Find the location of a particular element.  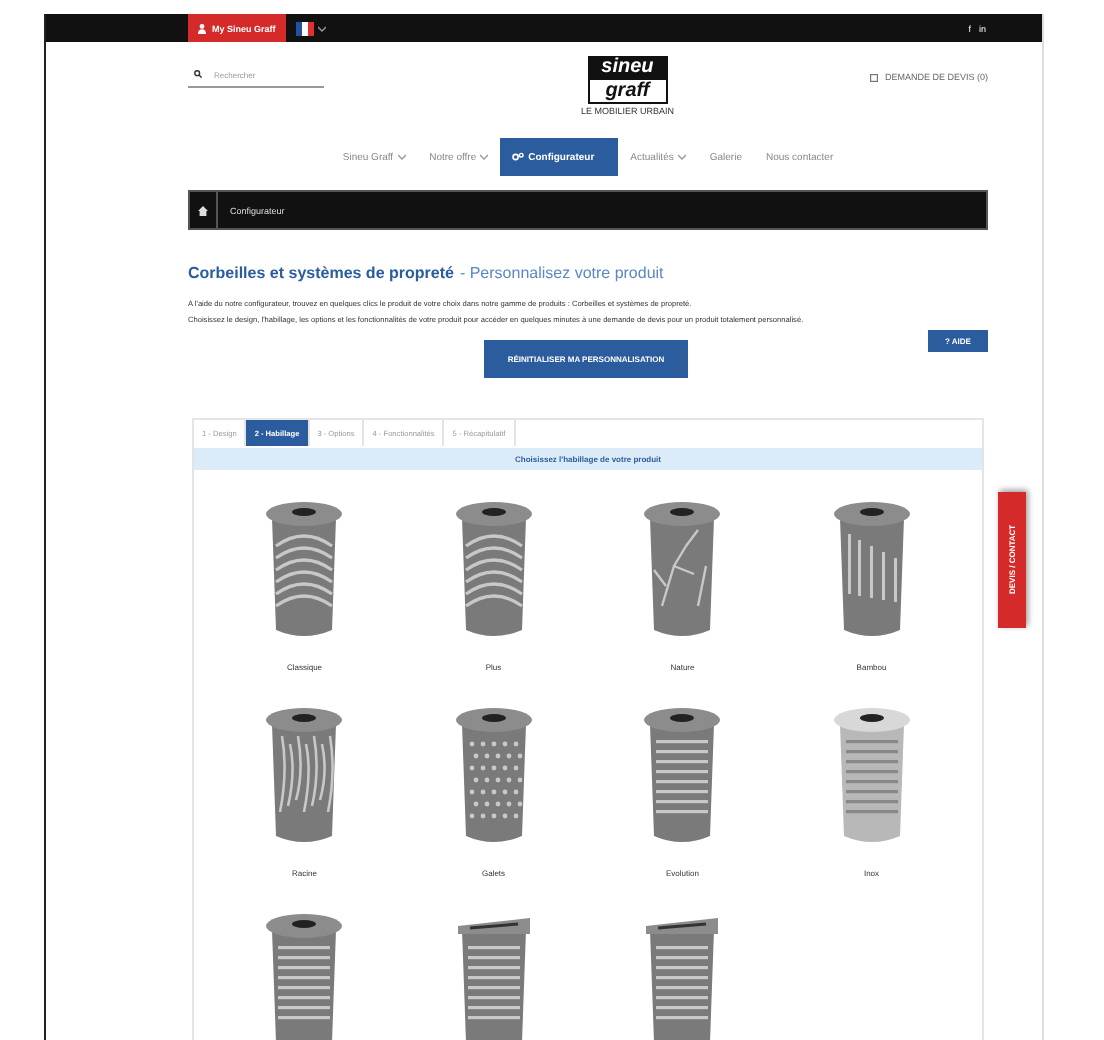

page-subtitle: - Personnalisez votre produit is located at coordinates (561, 273).